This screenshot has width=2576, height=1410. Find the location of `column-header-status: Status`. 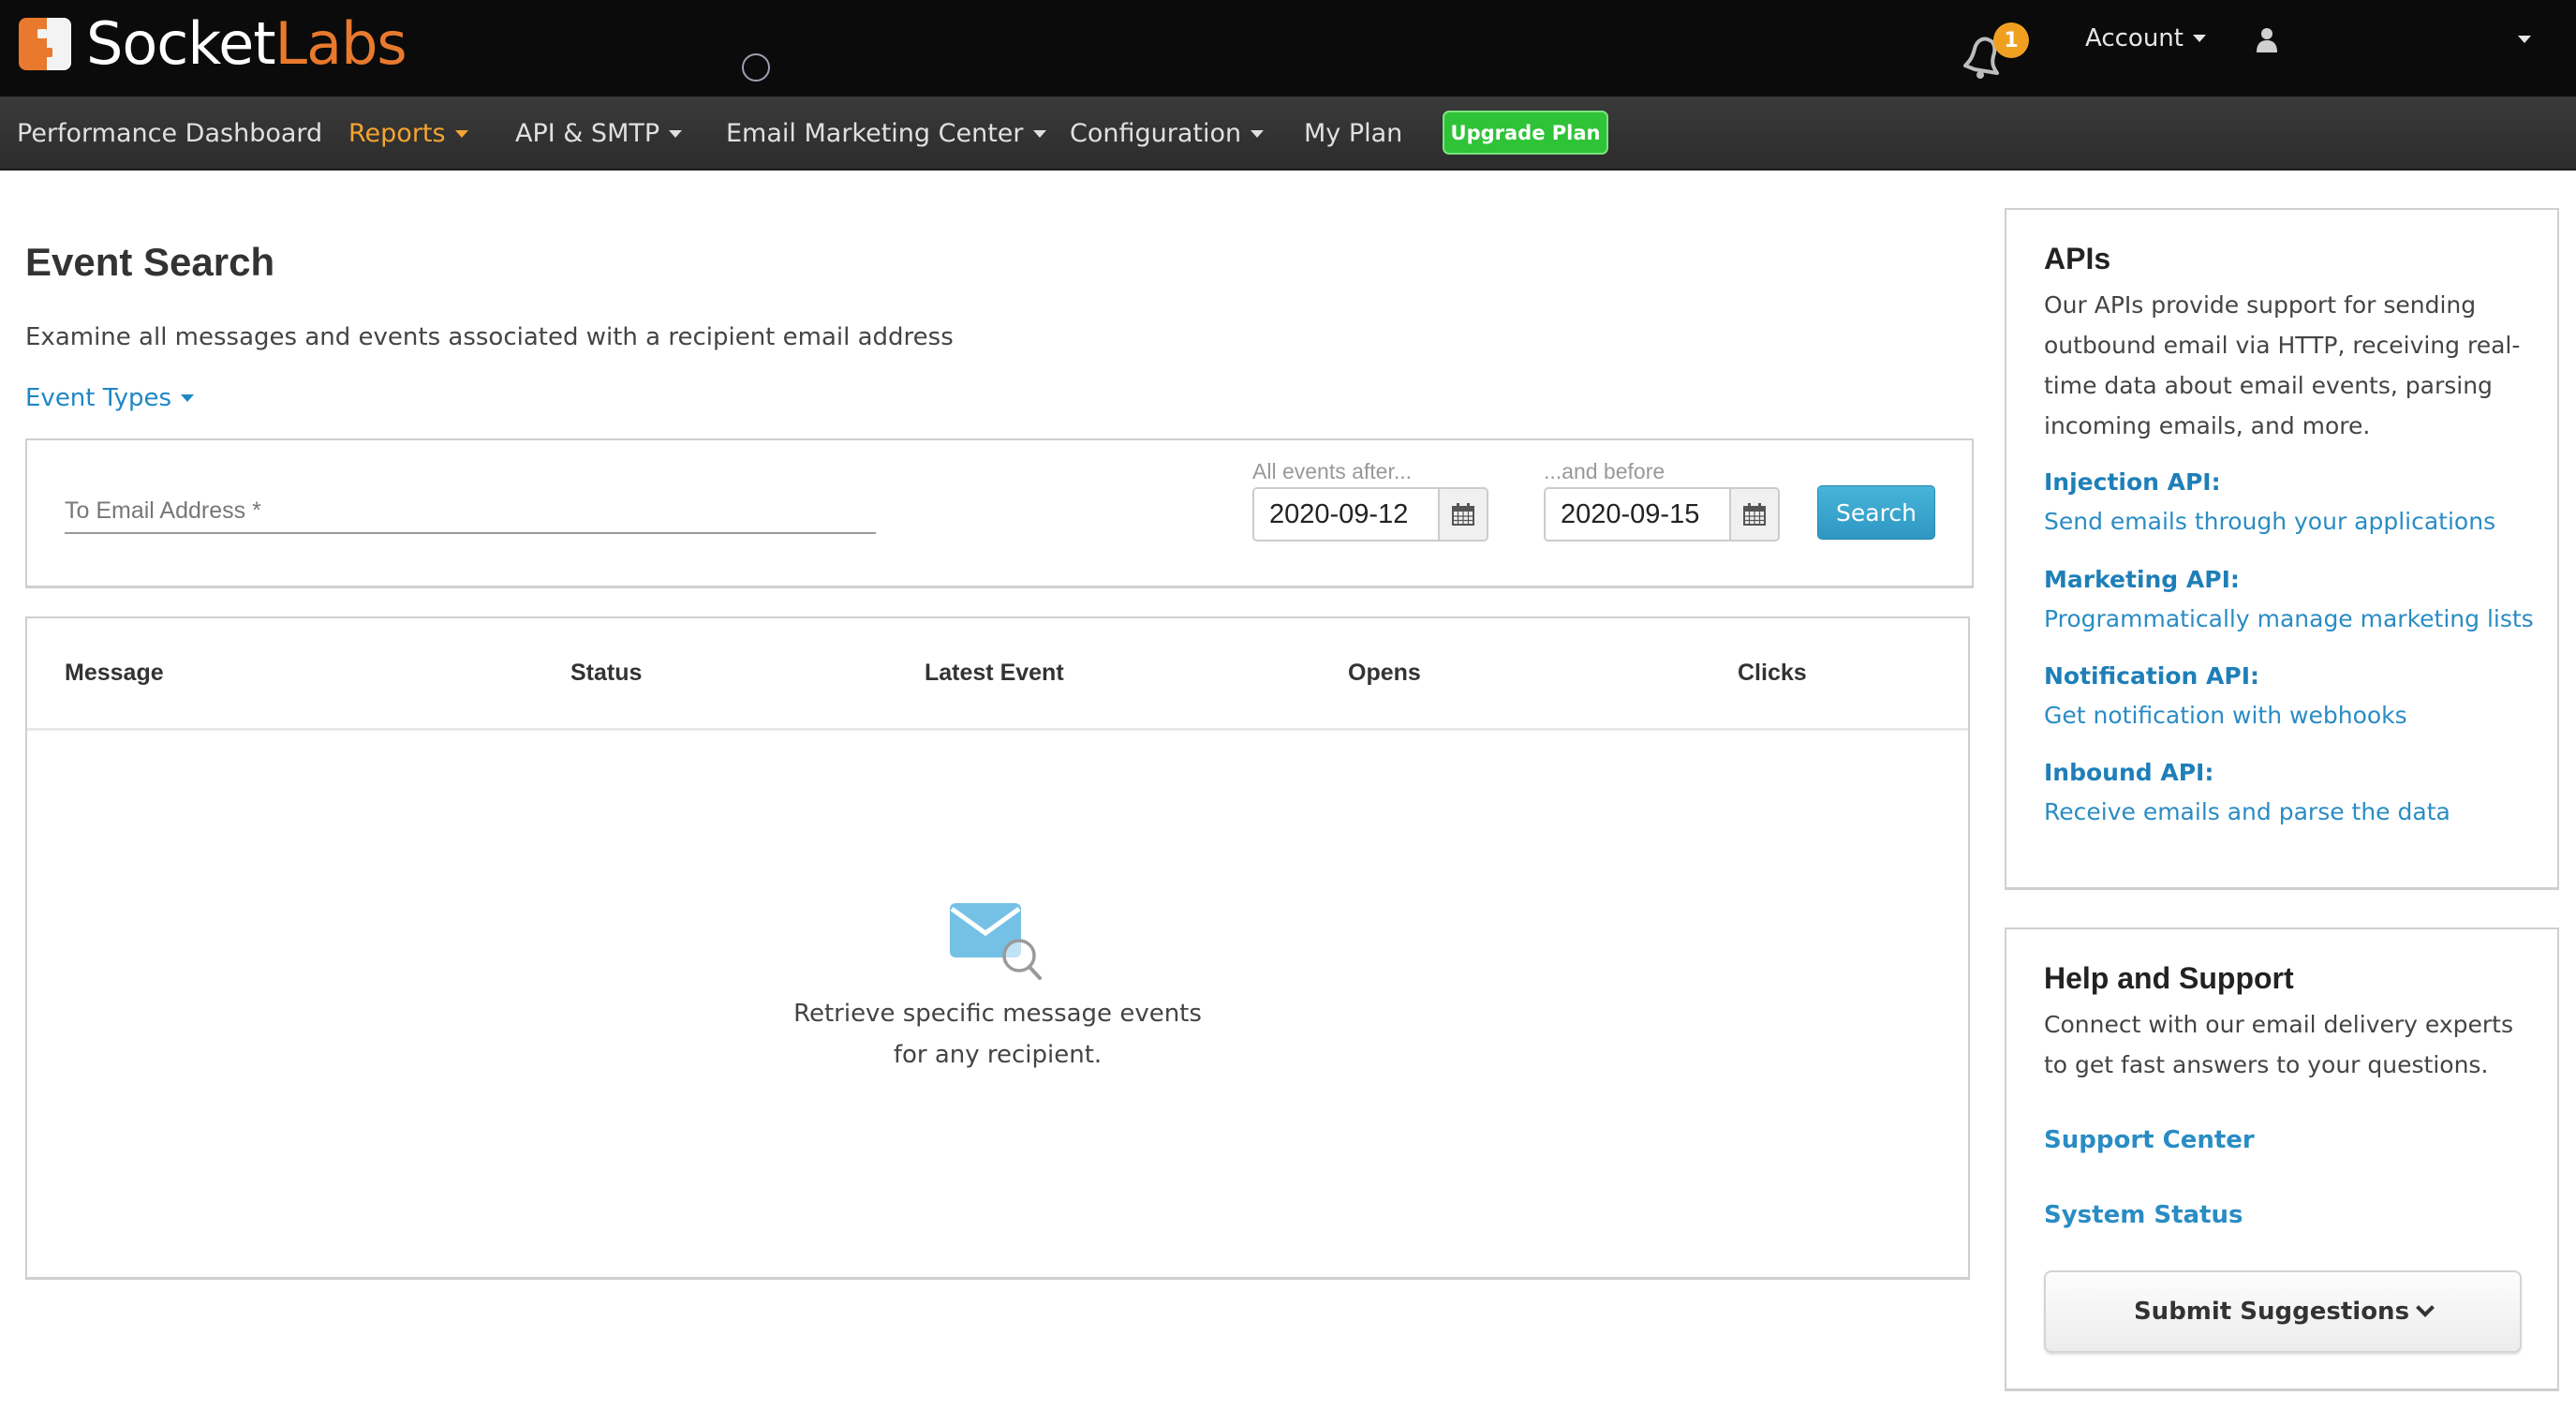

column-header-status: Status is located at coordinates (606, 673).